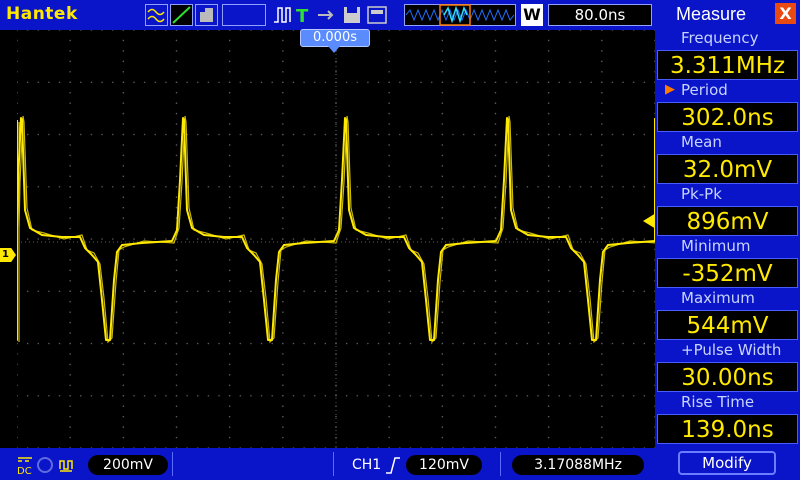  I want to click on channel-scale: 200mV, so click(128, 465).